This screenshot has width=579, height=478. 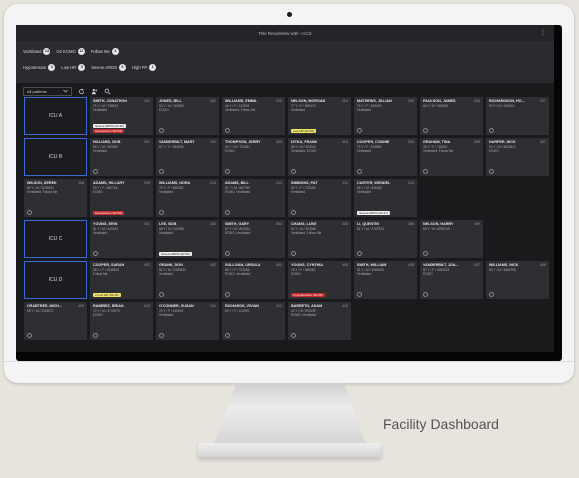 I want to click on alert-badge: Severe ARDS (02:58), so click(x=175, y=253).